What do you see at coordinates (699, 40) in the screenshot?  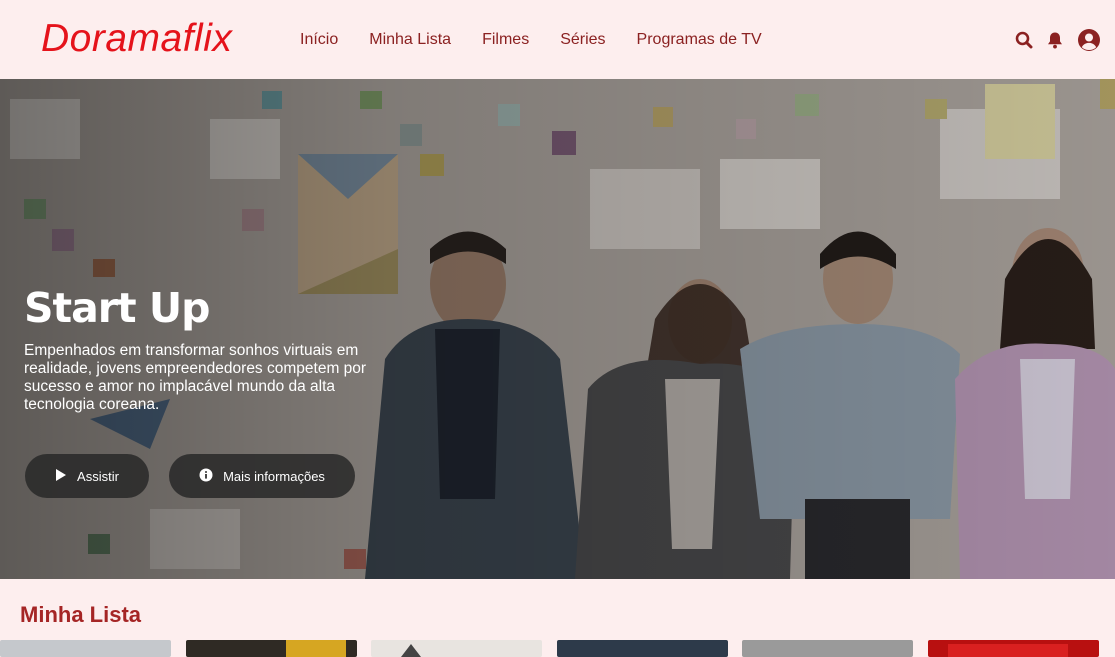 I see `nav-programas-tv: Programas de TV` at bounding box center [699, 40].